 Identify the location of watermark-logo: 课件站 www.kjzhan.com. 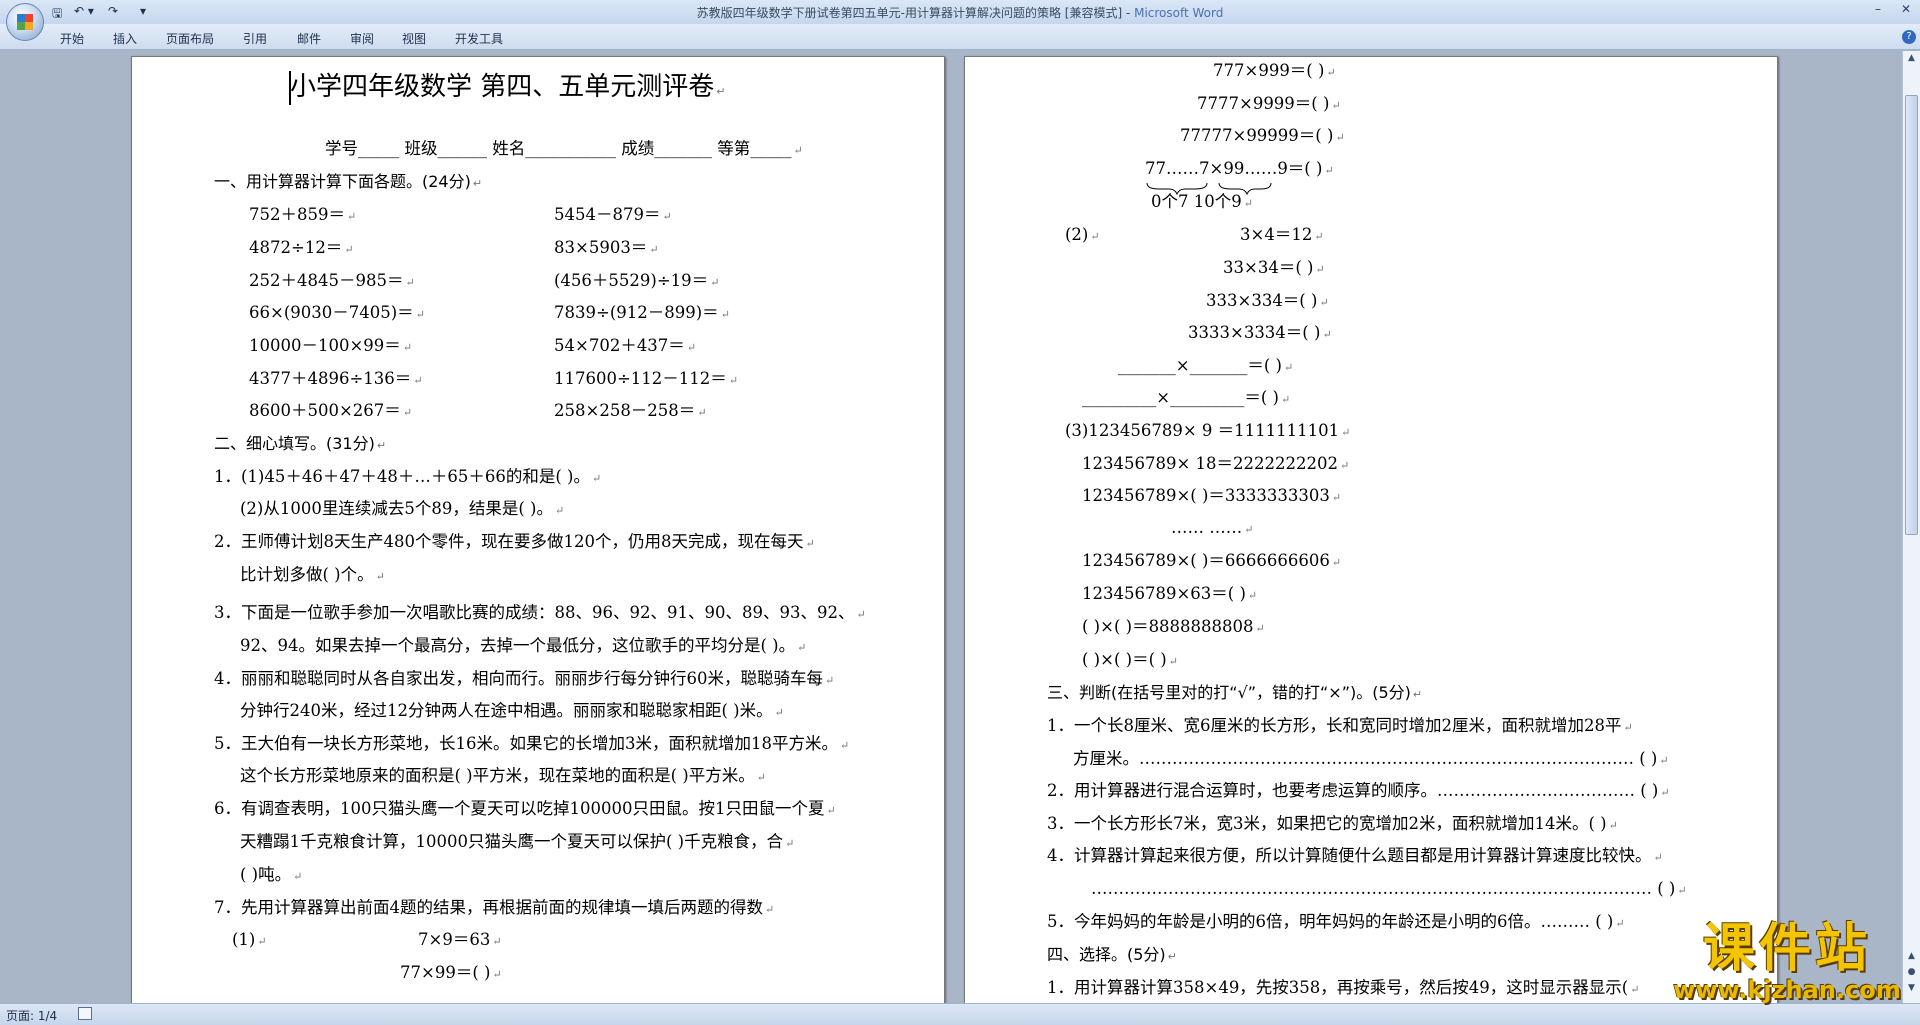
(1787, 961).